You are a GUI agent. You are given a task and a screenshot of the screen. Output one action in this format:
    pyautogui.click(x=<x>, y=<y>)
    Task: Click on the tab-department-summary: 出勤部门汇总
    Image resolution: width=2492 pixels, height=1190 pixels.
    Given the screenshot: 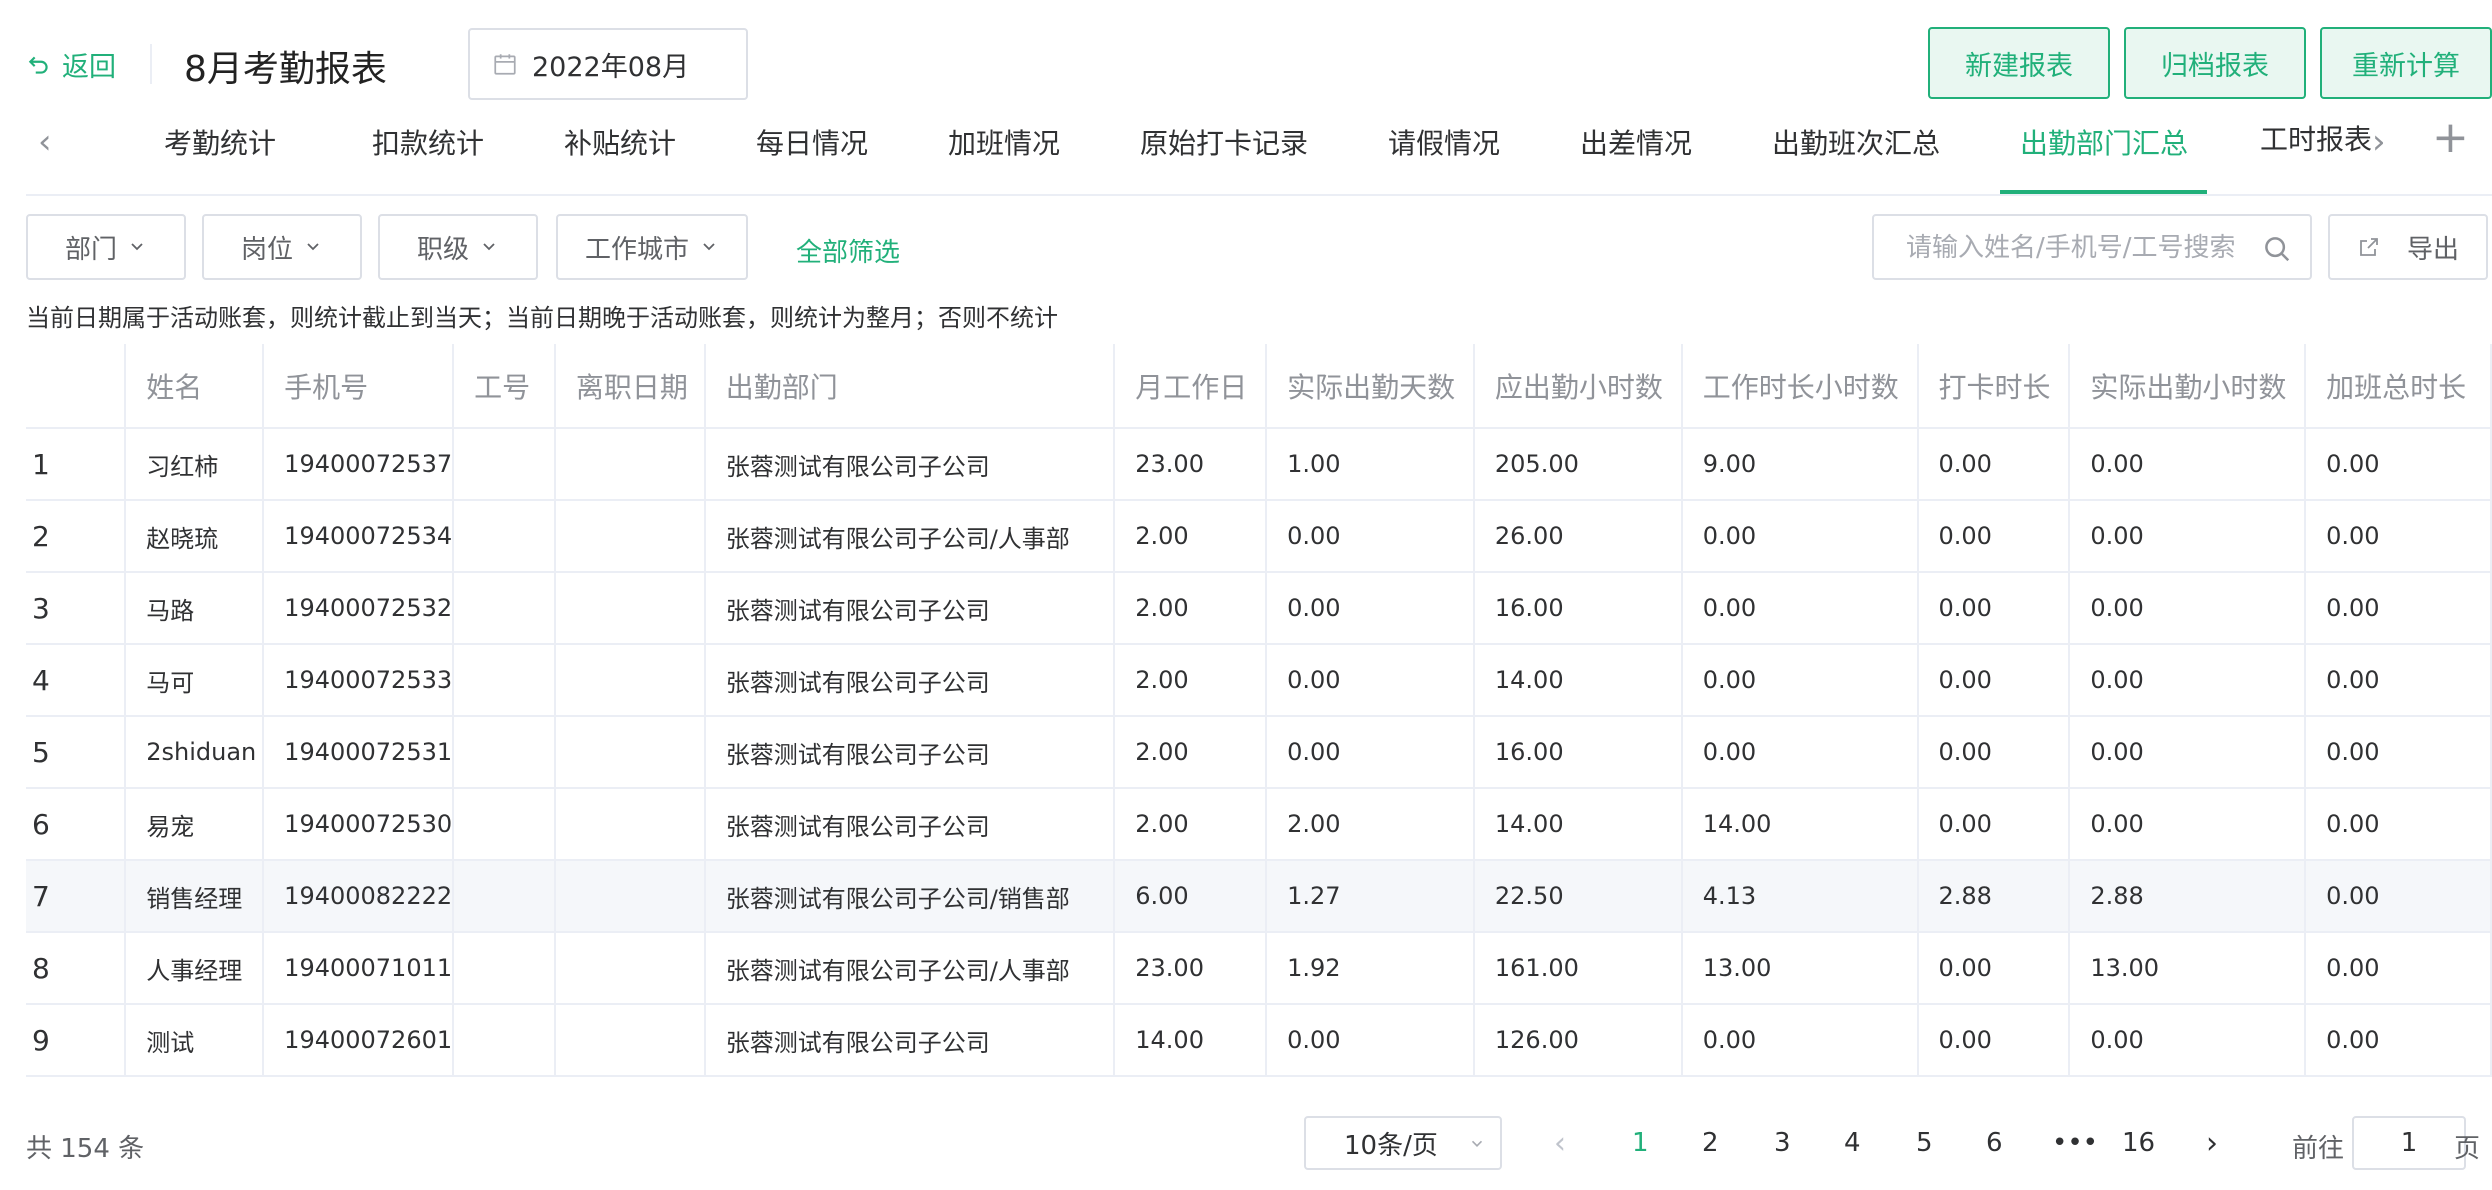 What is the action you would take?
    pyautogui.click(x=2104, y=142)
    